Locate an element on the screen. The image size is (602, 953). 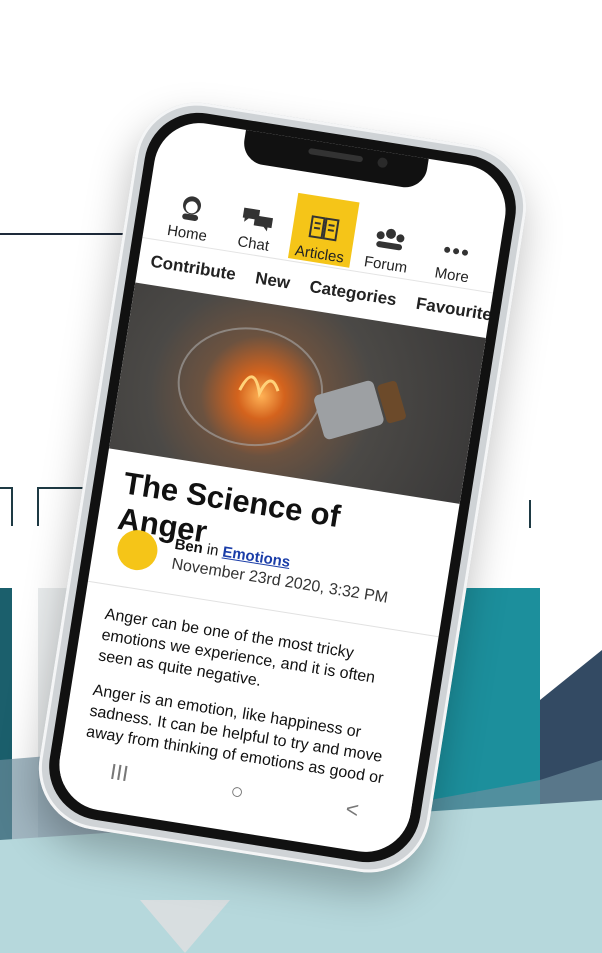
author-in-text: in is located at coordinates (212, 550).